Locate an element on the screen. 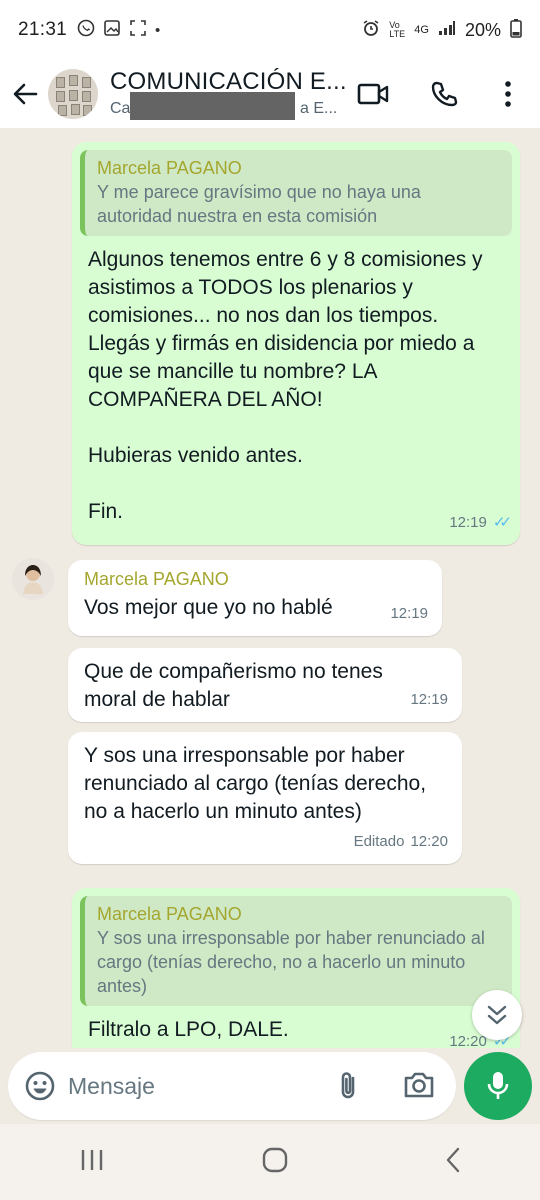 The width and height of the screenshot is (540, 1200). nav-recents-button is located at coordinates (92, 1162).